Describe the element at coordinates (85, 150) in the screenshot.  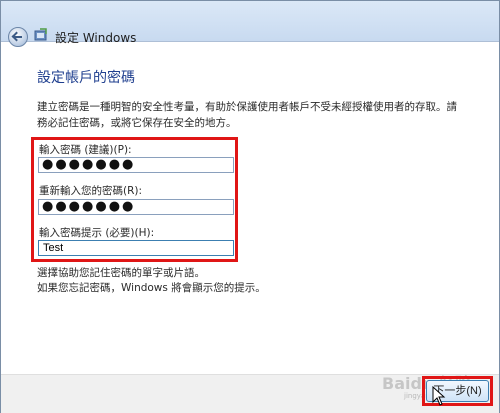
I see `password-label: 輸入密碼 (建議)(P):` at that location.